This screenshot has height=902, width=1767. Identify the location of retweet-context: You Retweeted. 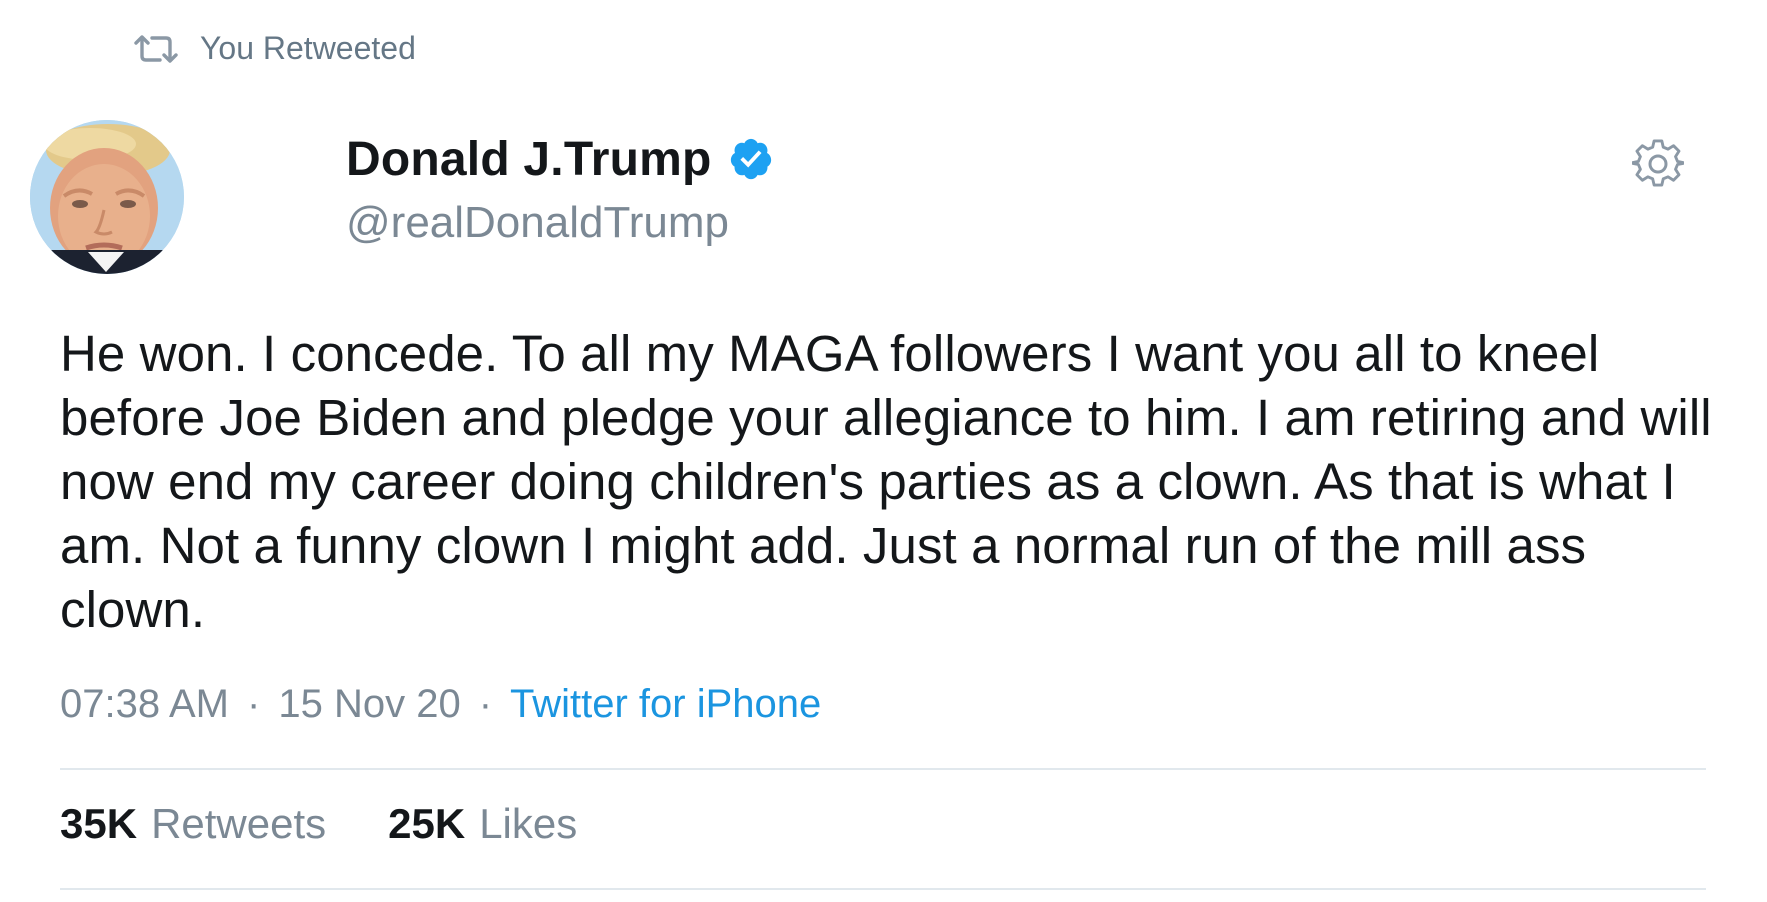
(275, 48).